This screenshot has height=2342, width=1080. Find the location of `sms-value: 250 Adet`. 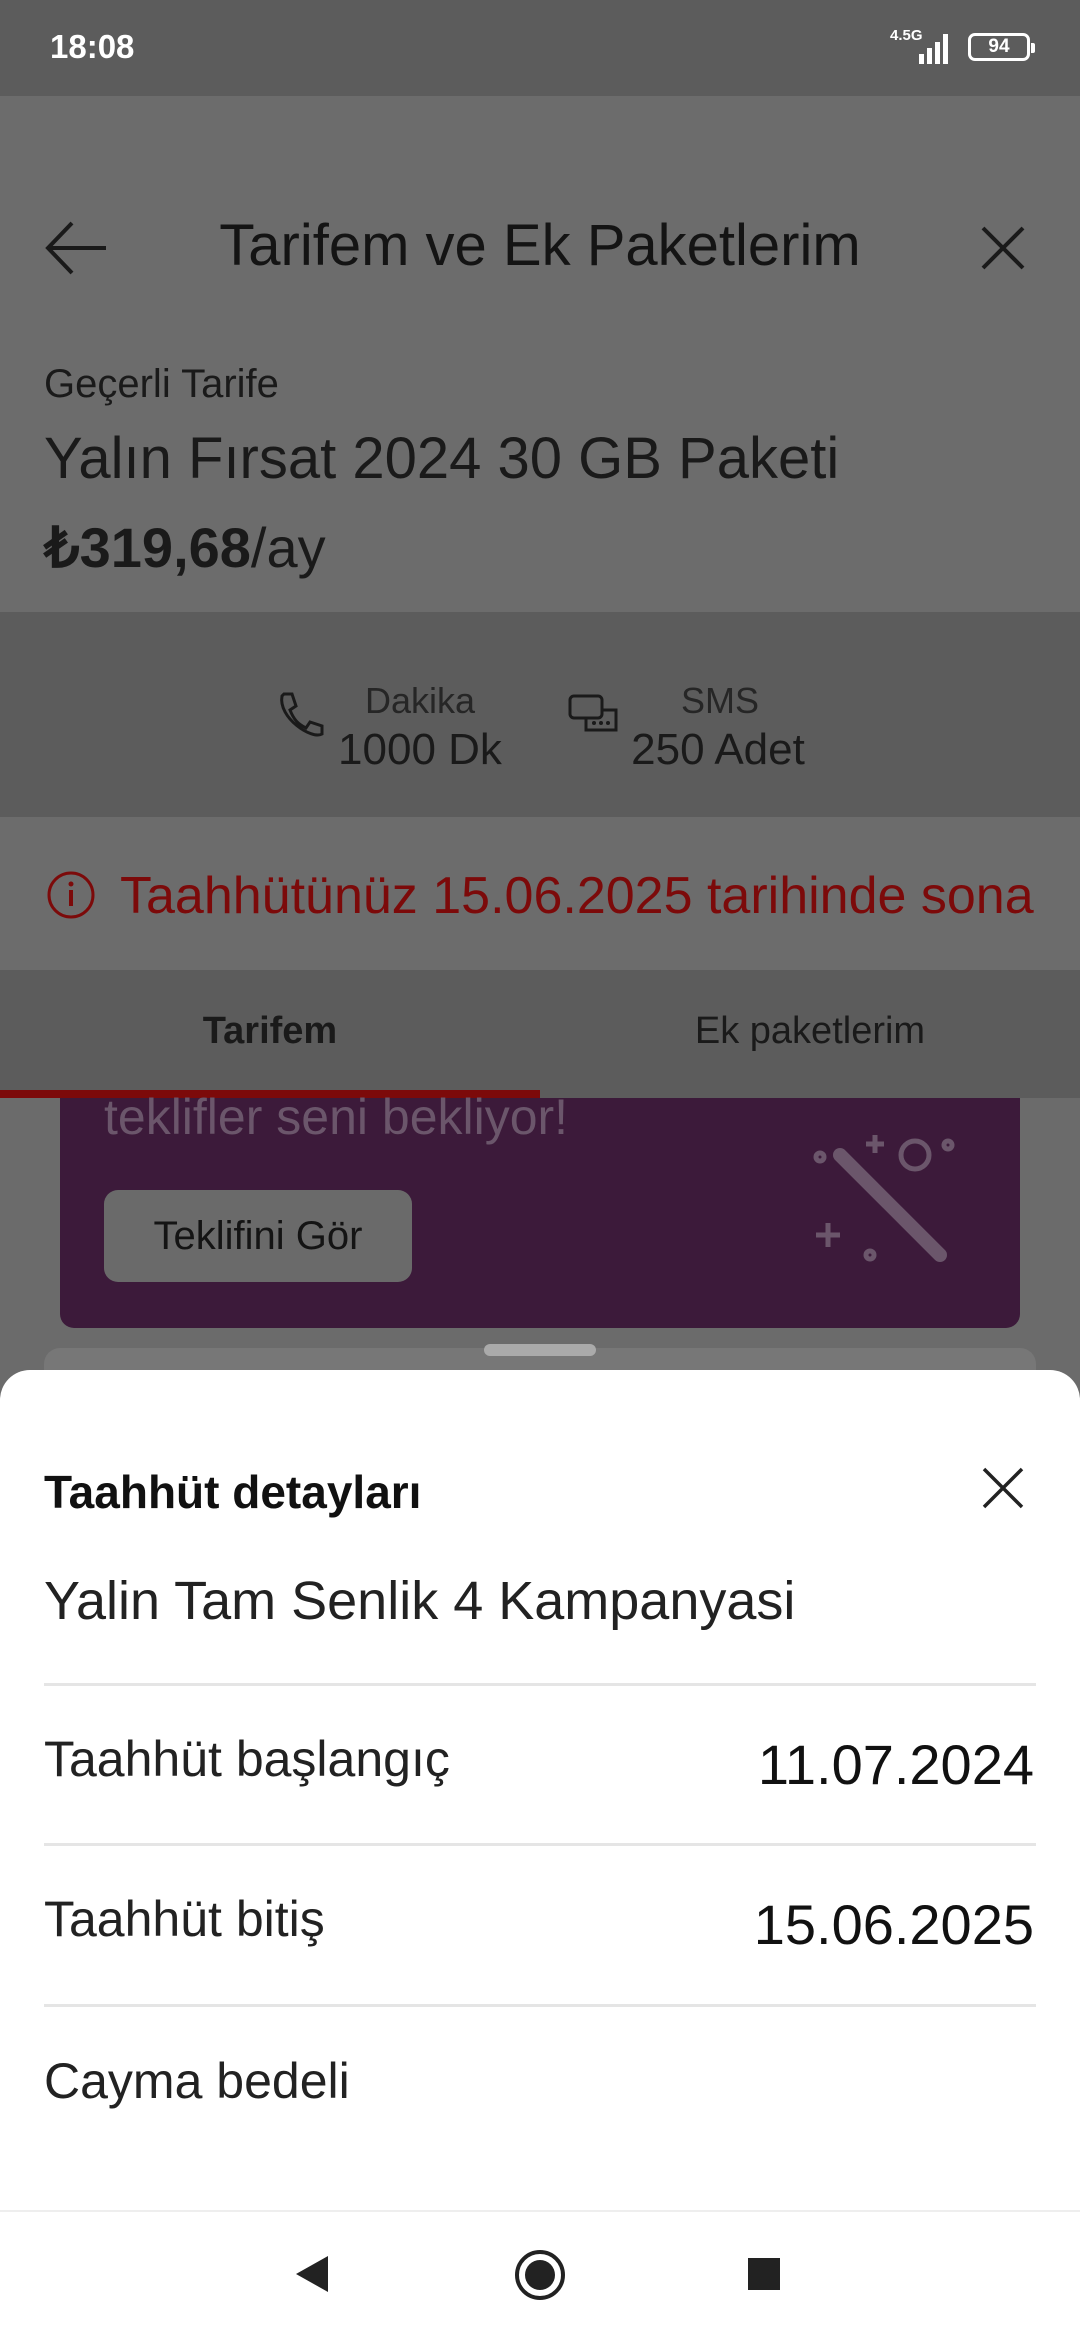

sms-value: 250 Adet is located at coordinates (718, 749).